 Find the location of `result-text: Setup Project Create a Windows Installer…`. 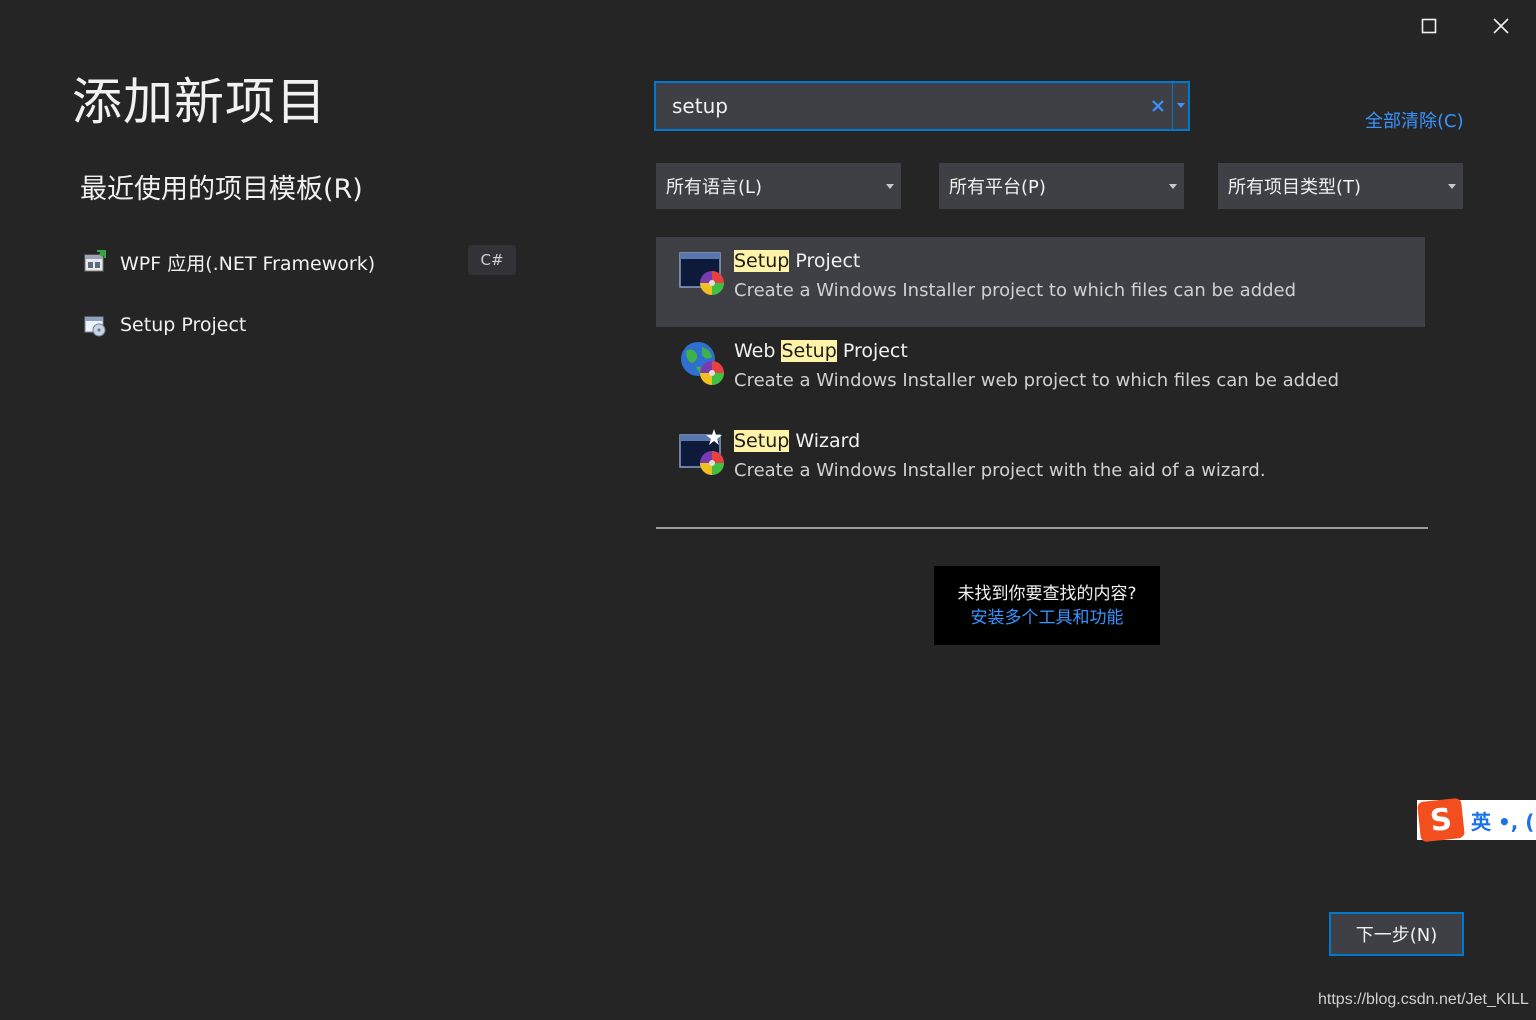

result-text: Setup Project Create a Windows Installer… is located at coordinates (1015, 277).